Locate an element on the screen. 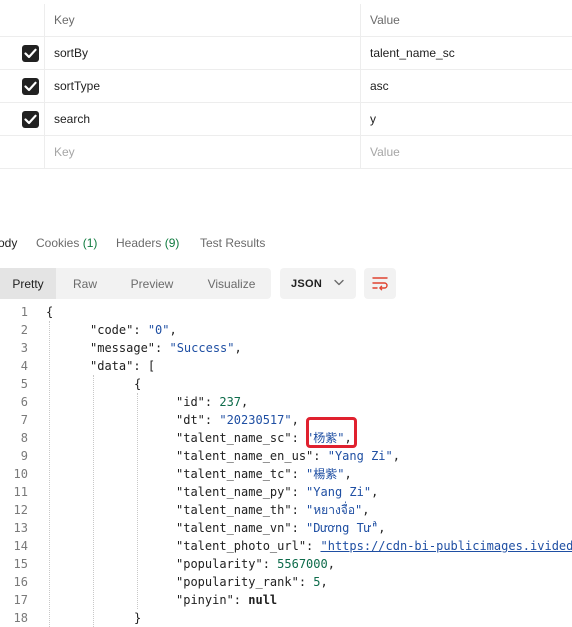 This screenshot has height=627, width=572. line-number: 2 is located at coordinates (24, 330).